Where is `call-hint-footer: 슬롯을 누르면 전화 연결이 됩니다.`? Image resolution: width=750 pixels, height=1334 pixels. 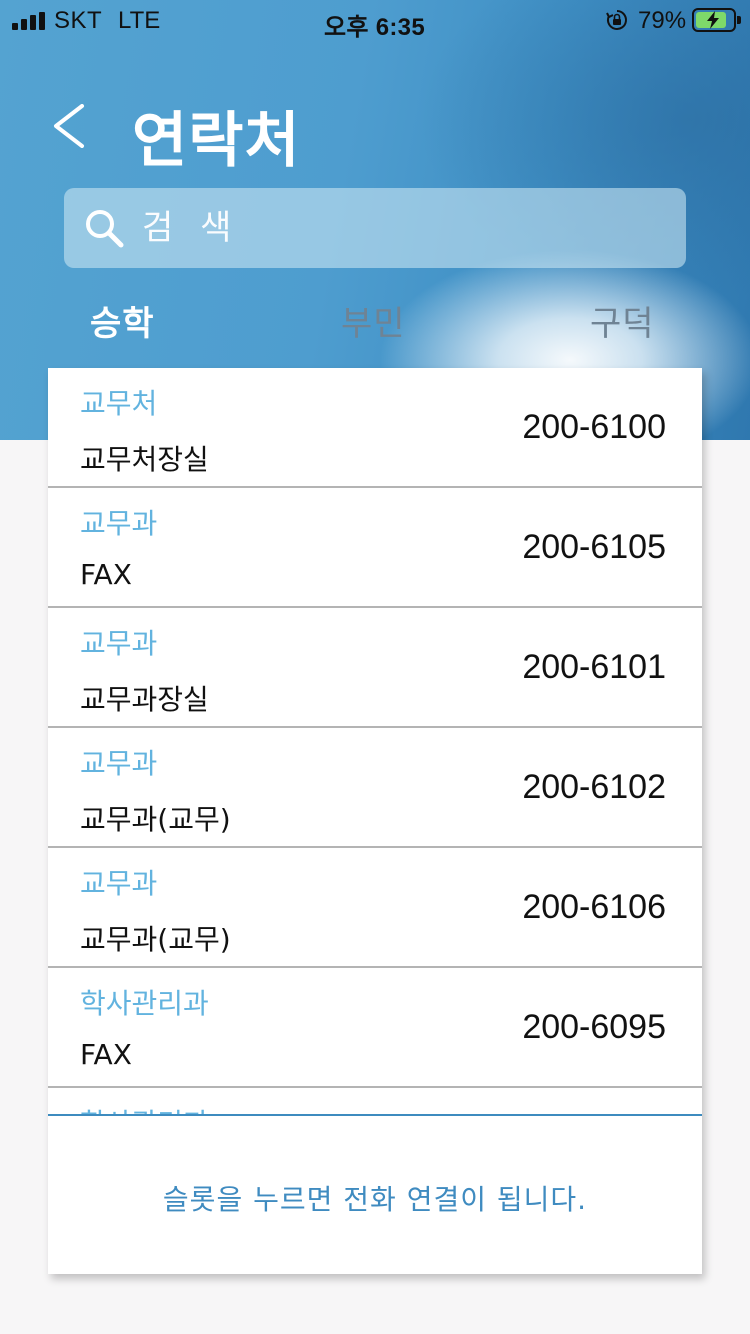
call-hint-footer: 슬롯을 누르면 전화 연결이 됩니다. is located at coordinates (375, 1194).